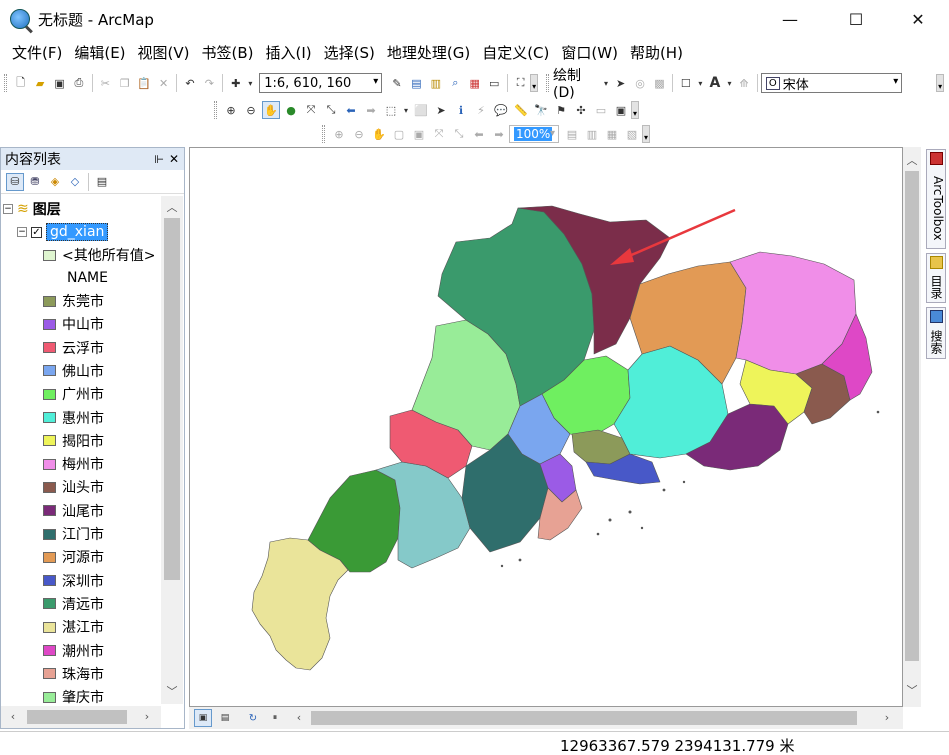 The image size is (949, 755). Describe the element at coordinates (59, 83) in the screenshot. I see `save-icon: ▣` at that location.